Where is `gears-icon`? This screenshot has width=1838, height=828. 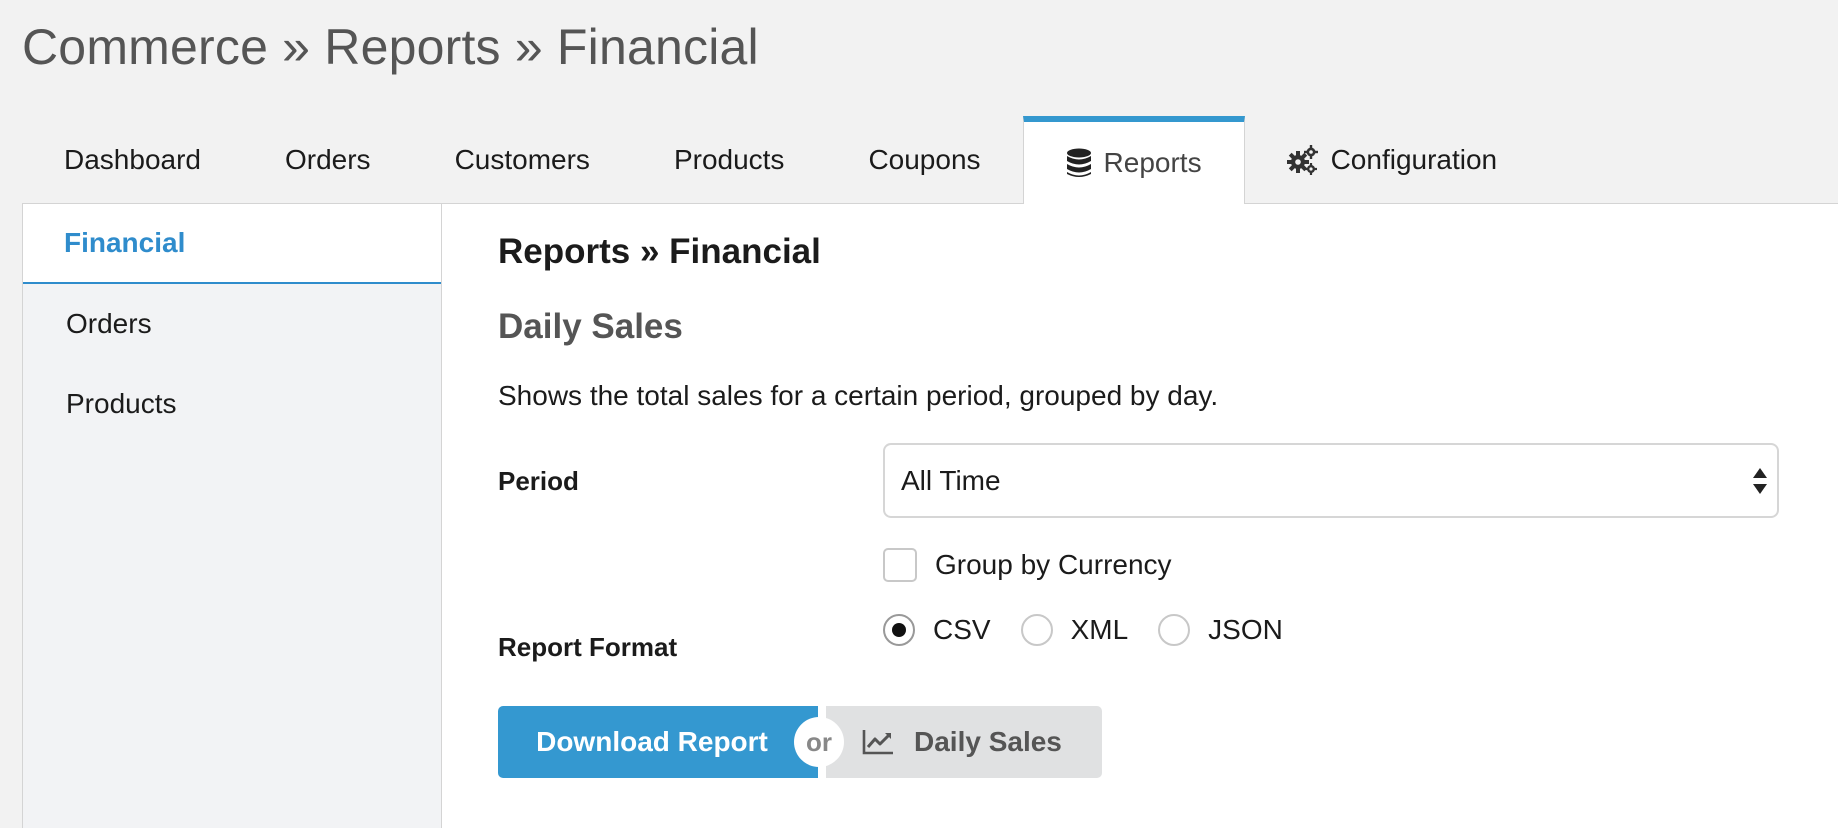 gears-icon is located at coordinates (1302, 160).